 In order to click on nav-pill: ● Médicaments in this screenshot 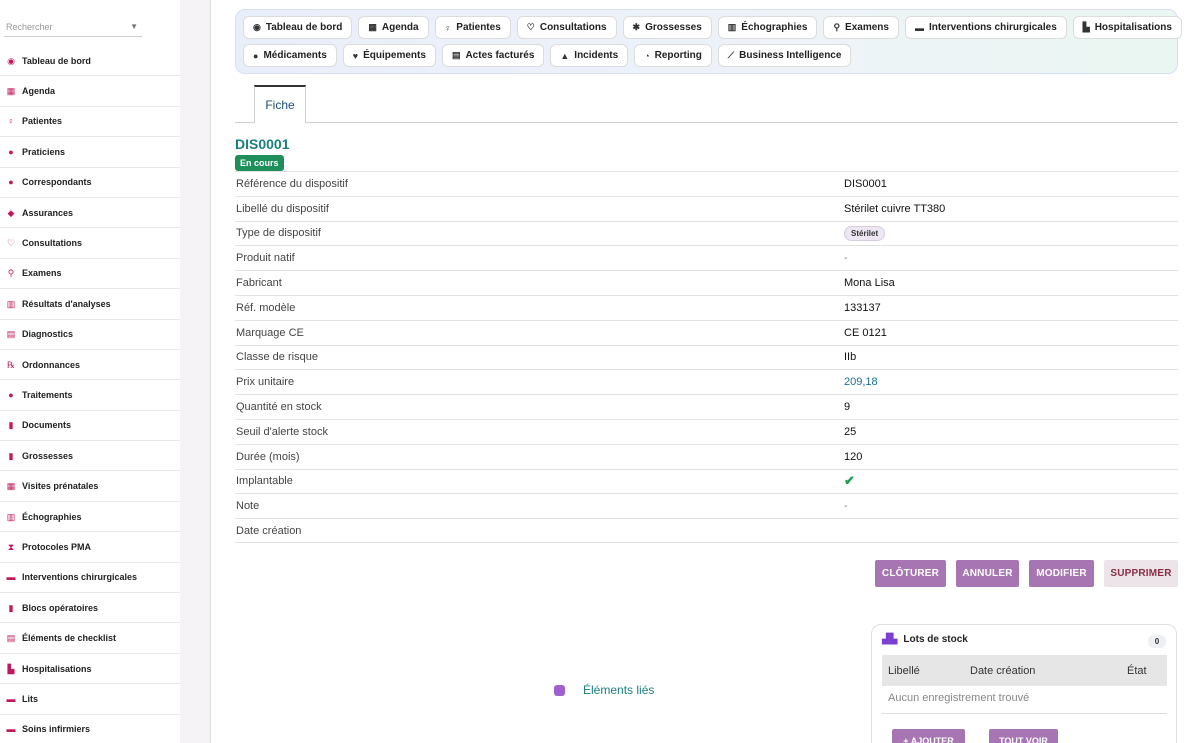, I will do `click(290, 55)`.